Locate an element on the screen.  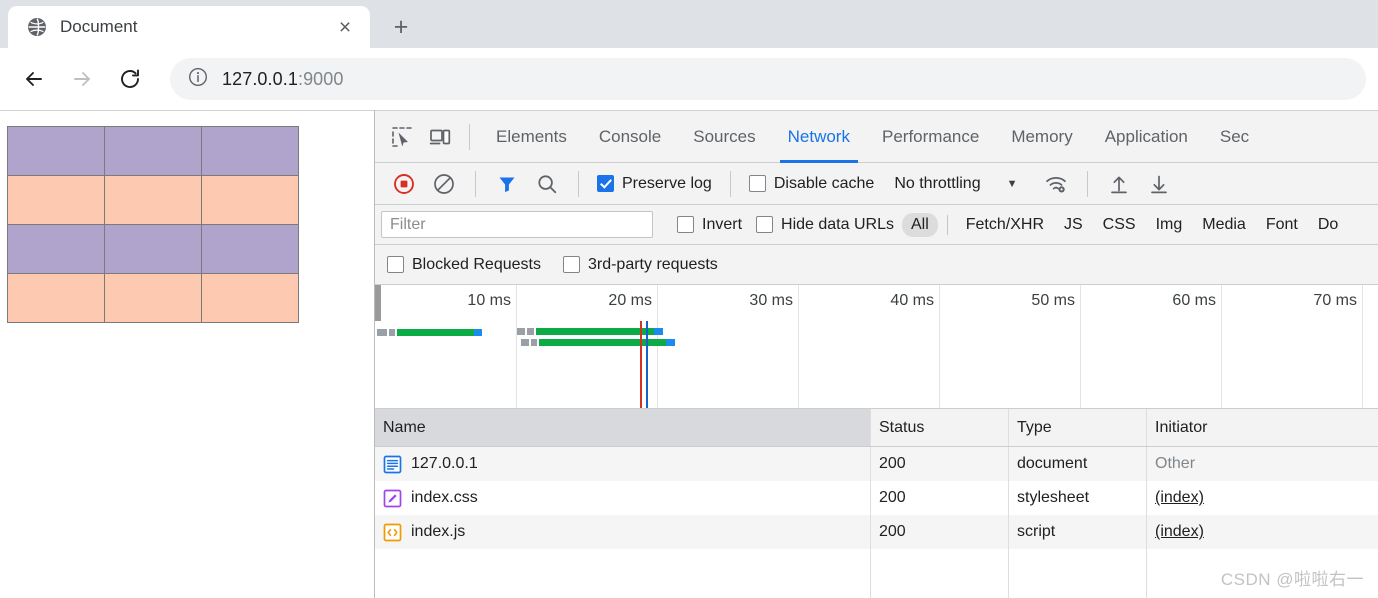
filter-input: Filter is located at coordinates (517, 224).